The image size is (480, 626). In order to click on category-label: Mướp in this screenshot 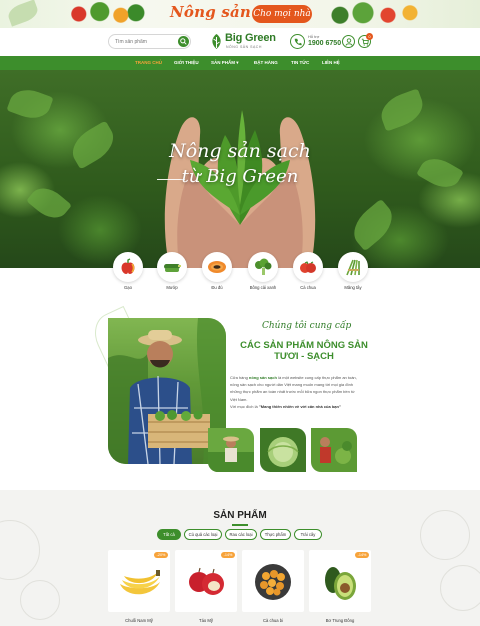, I will do `click(172, 287)`.